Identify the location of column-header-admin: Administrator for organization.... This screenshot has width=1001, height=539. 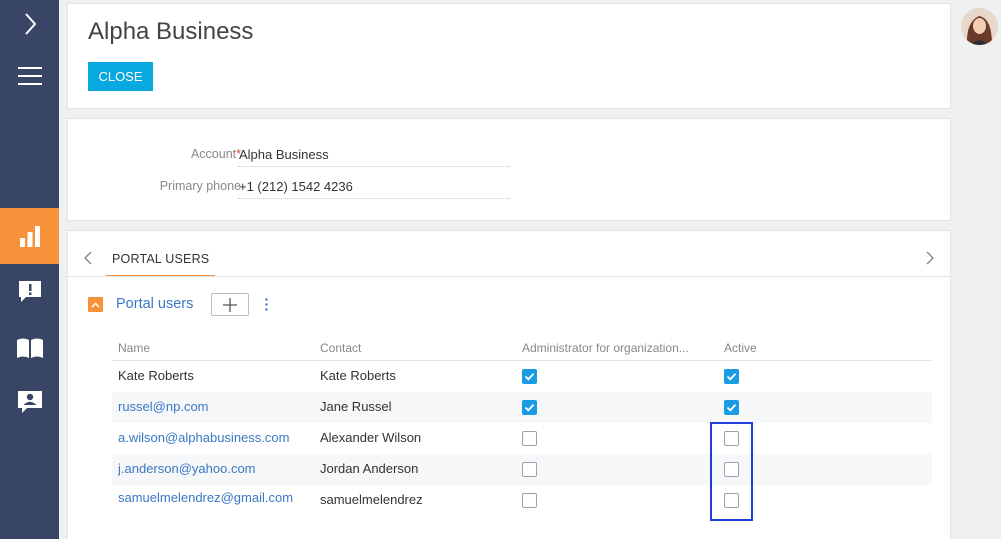
(605, 348).